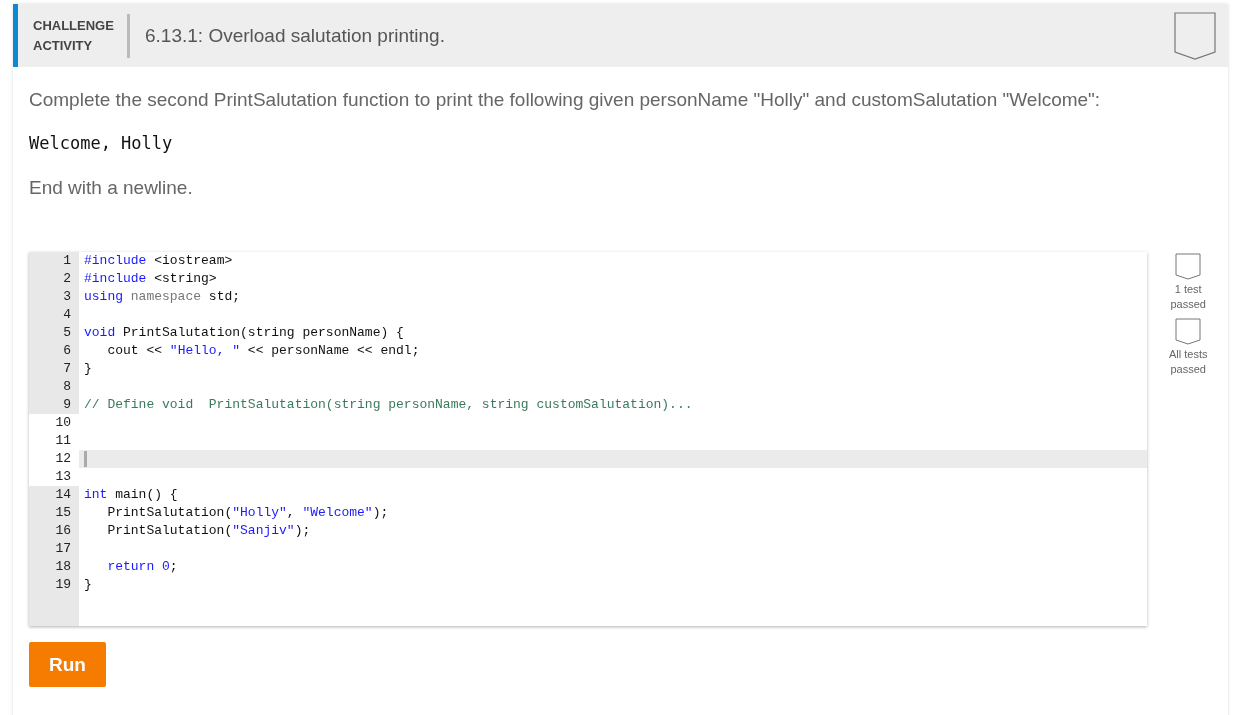 The width and height of the screenshot is (1250, 715). What do you see at coordinates (111, 188) in the screenshot?
I see `instruction-note: End with a newline.` at bounding box center [111, 188].